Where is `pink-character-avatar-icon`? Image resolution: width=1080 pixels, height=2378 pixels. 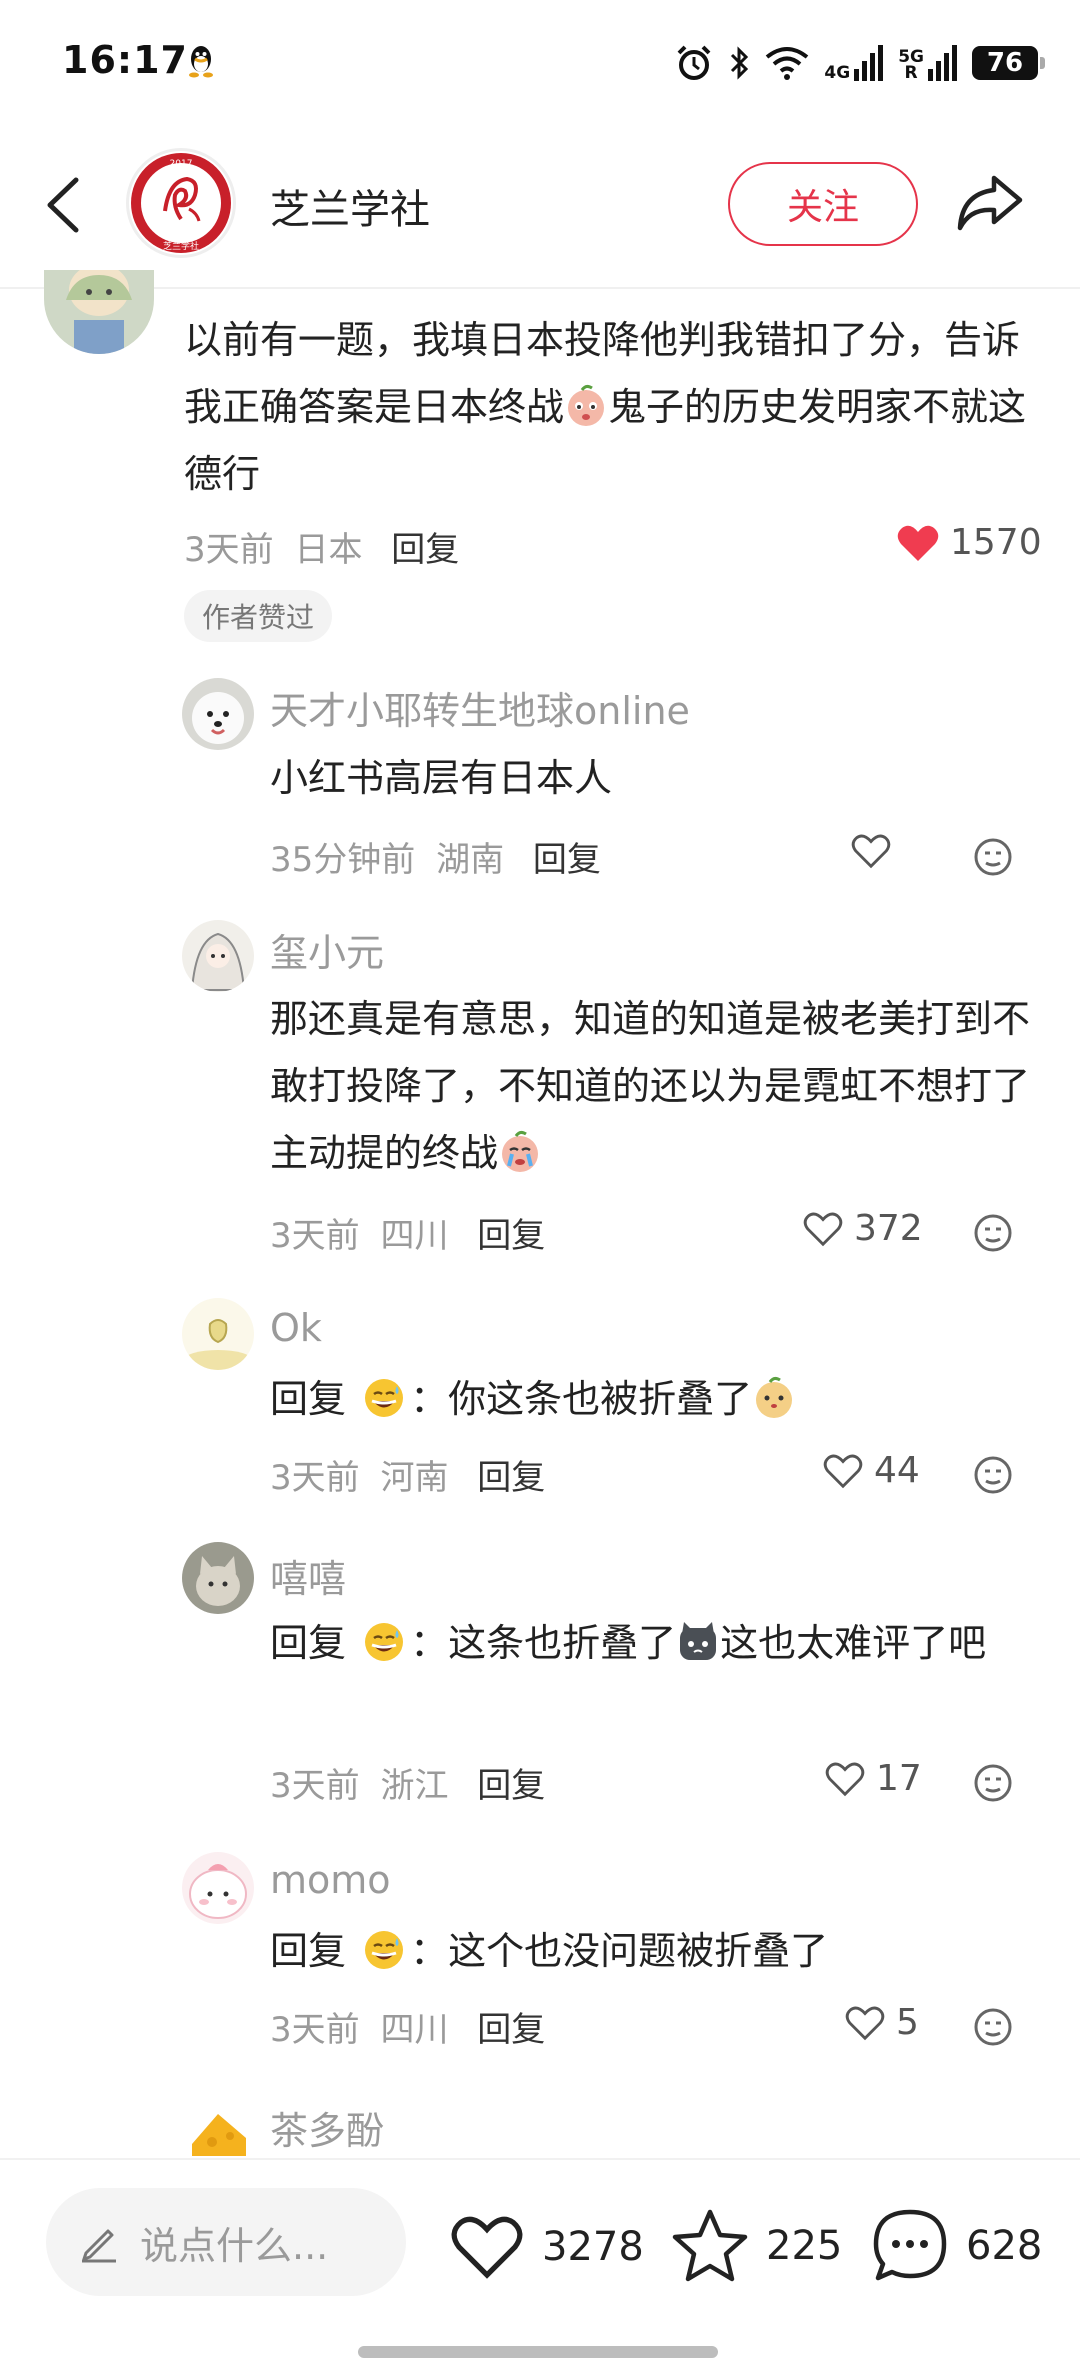
pink-character-avatar-icon is located at coordinates (218, 1888).